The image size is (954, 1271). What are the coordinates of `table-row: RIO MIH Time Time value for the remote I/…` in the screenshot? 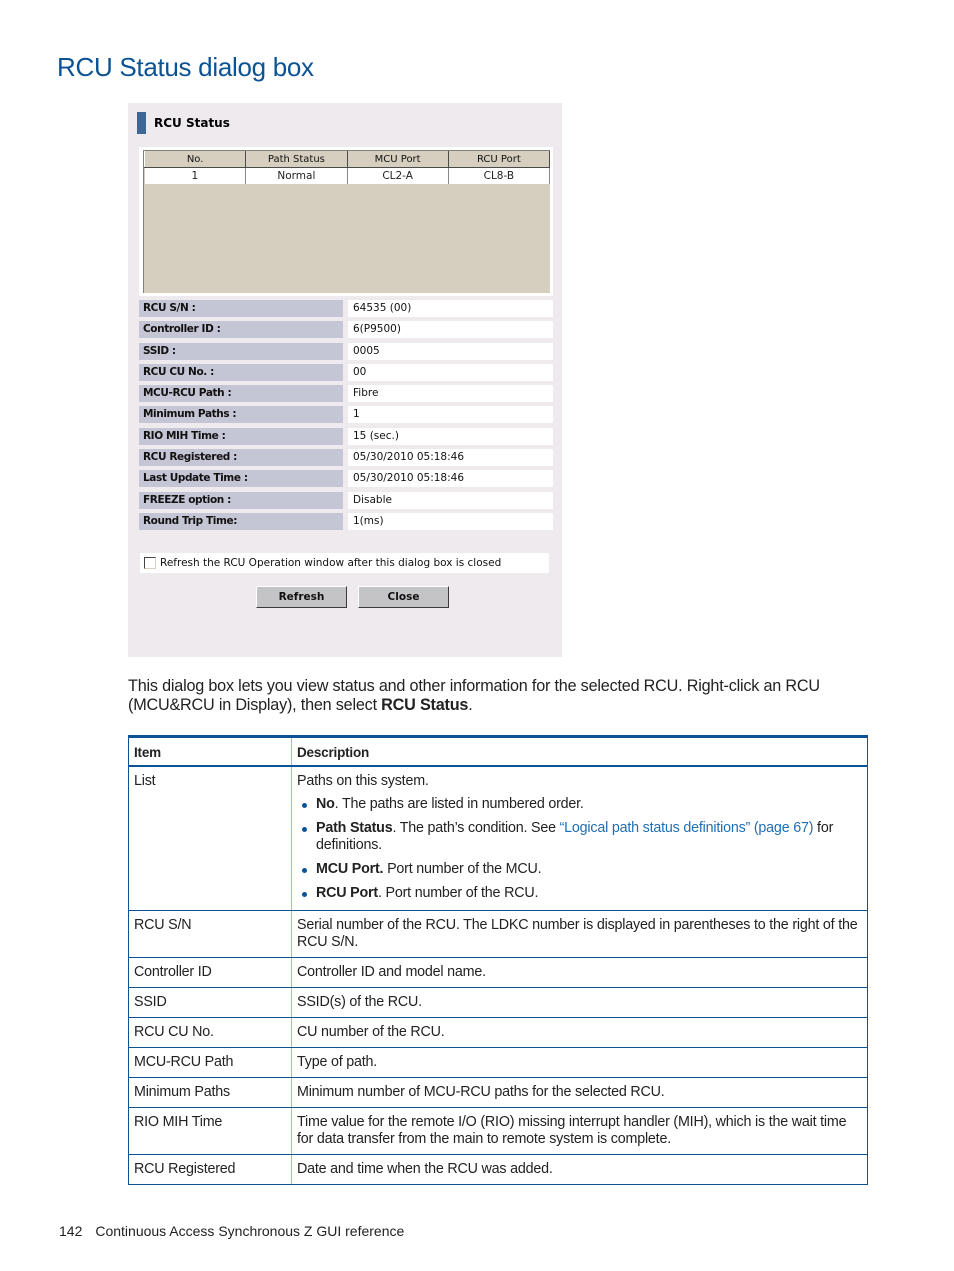 It's located at (498, 1131).